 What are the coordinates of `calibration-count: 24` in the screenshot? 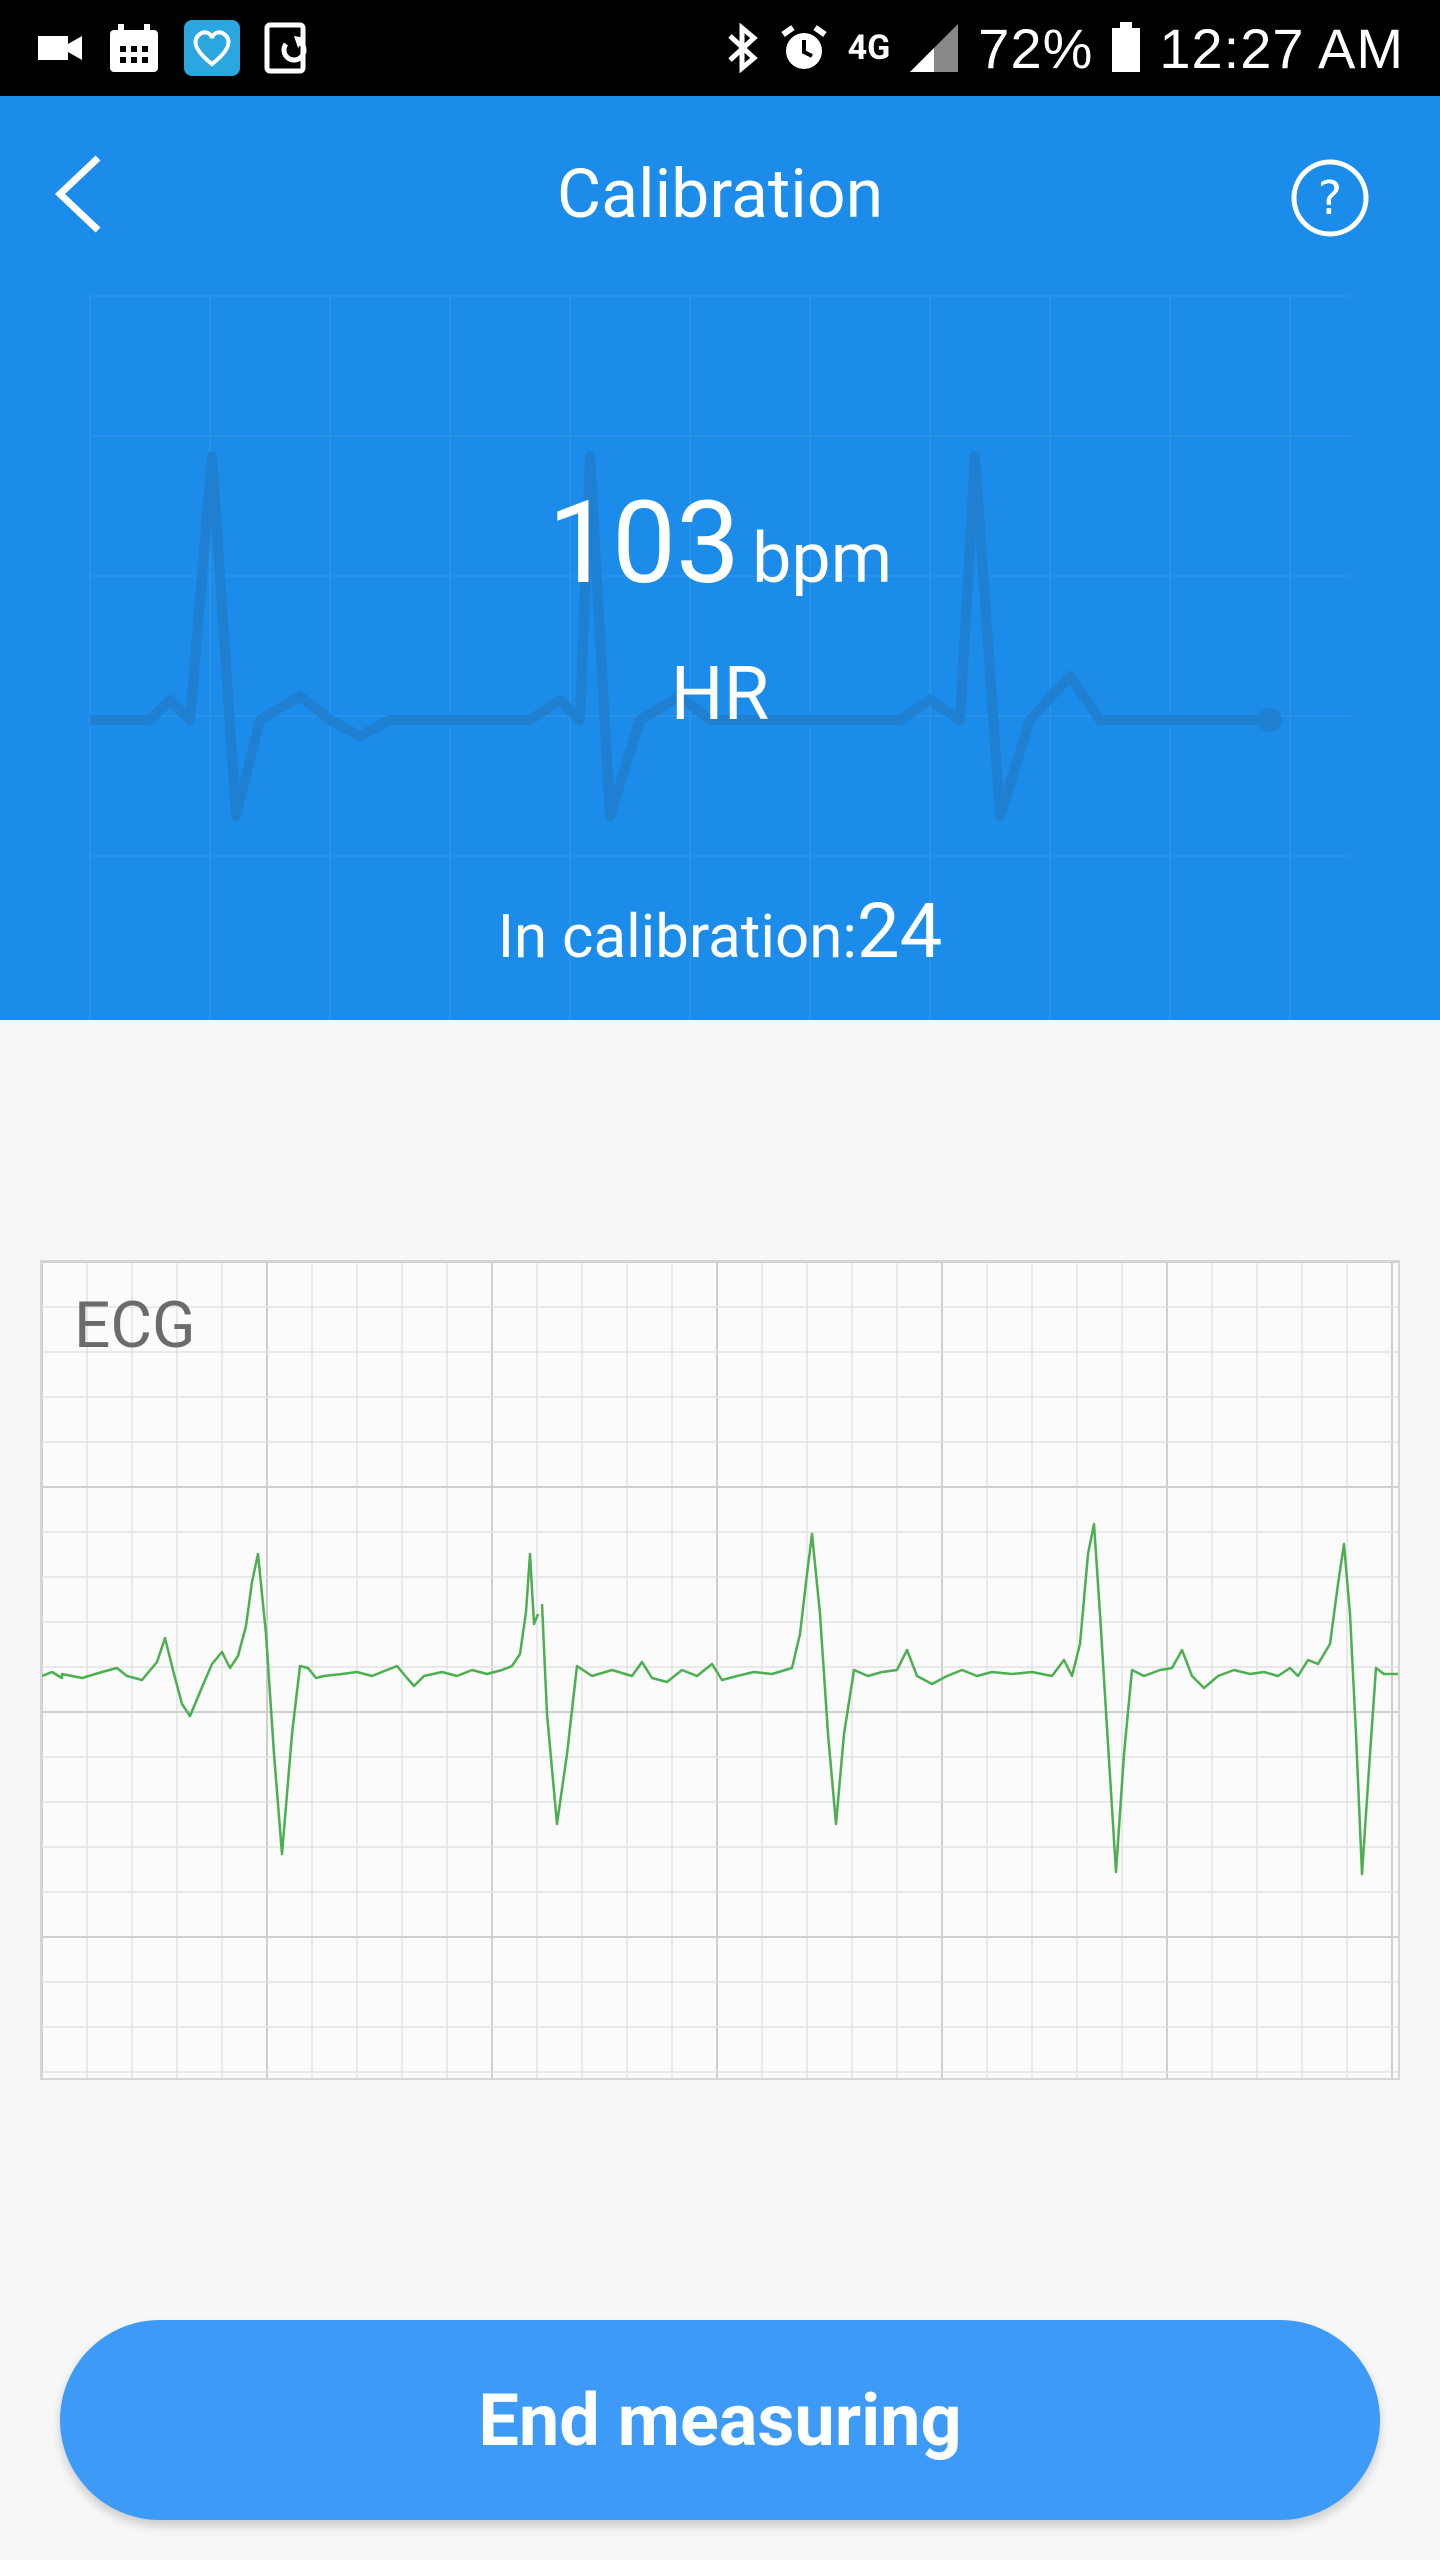 It's located at (899, 931).